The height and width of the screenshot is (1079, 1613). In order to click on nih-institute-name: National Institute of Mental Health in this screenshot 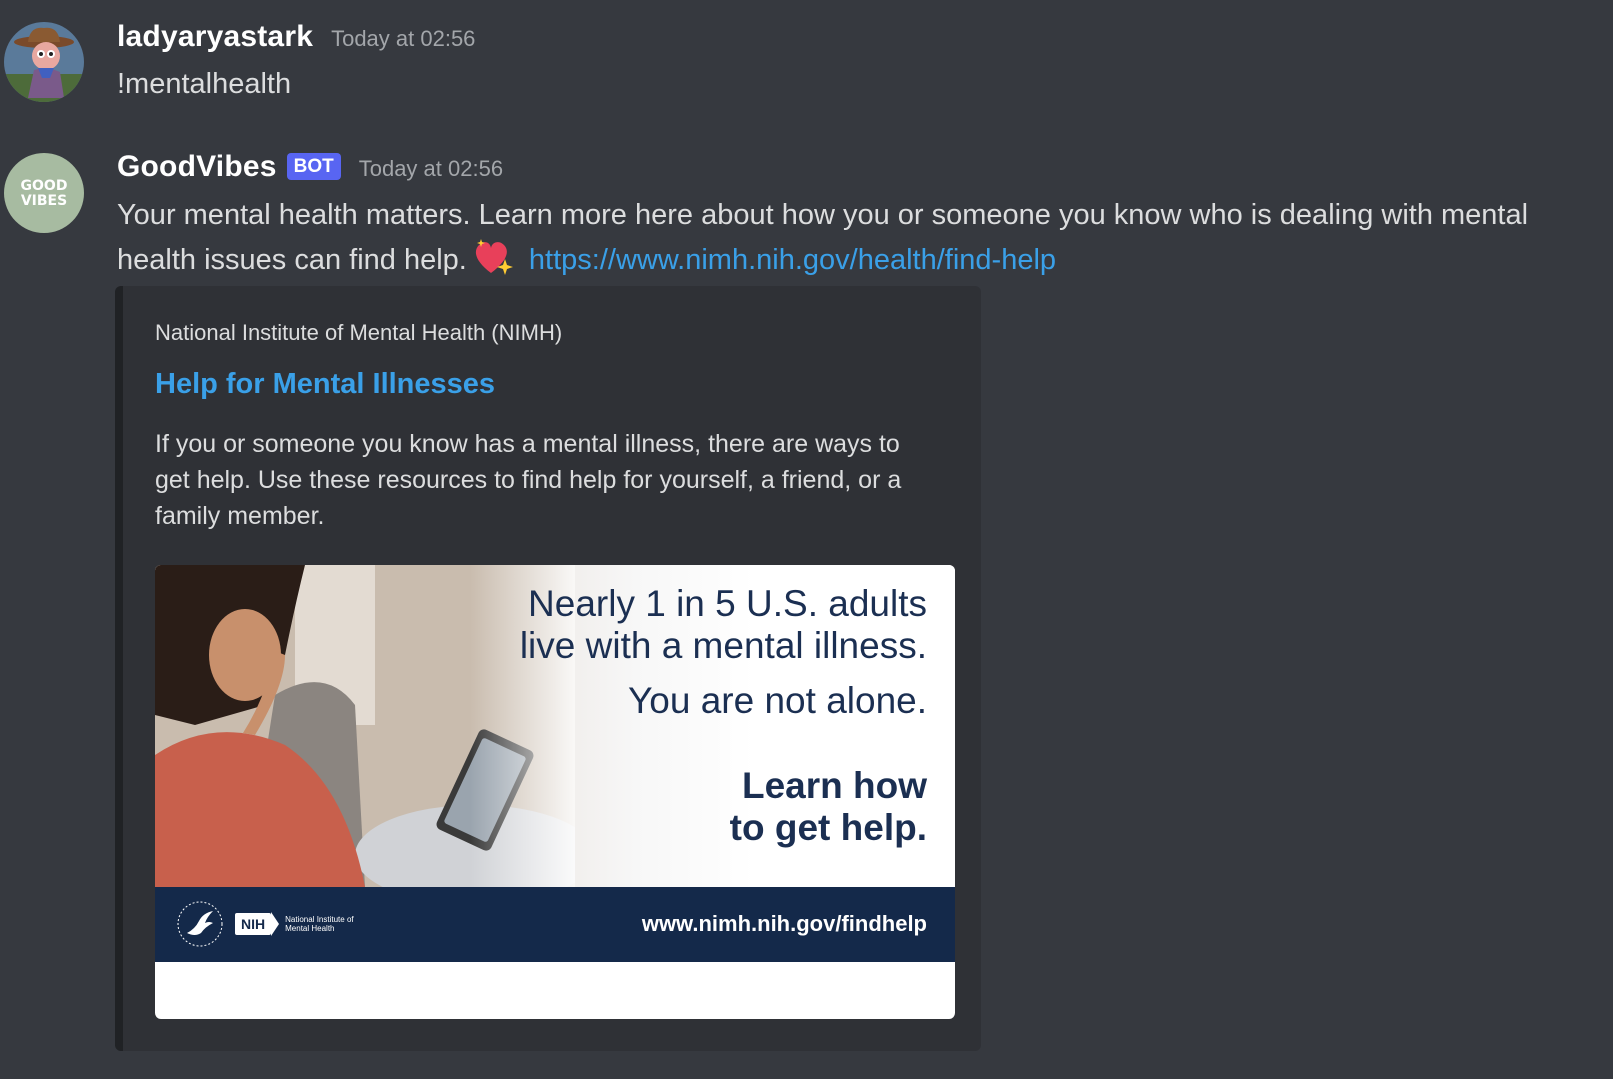, I will do `click(319, 924)`.